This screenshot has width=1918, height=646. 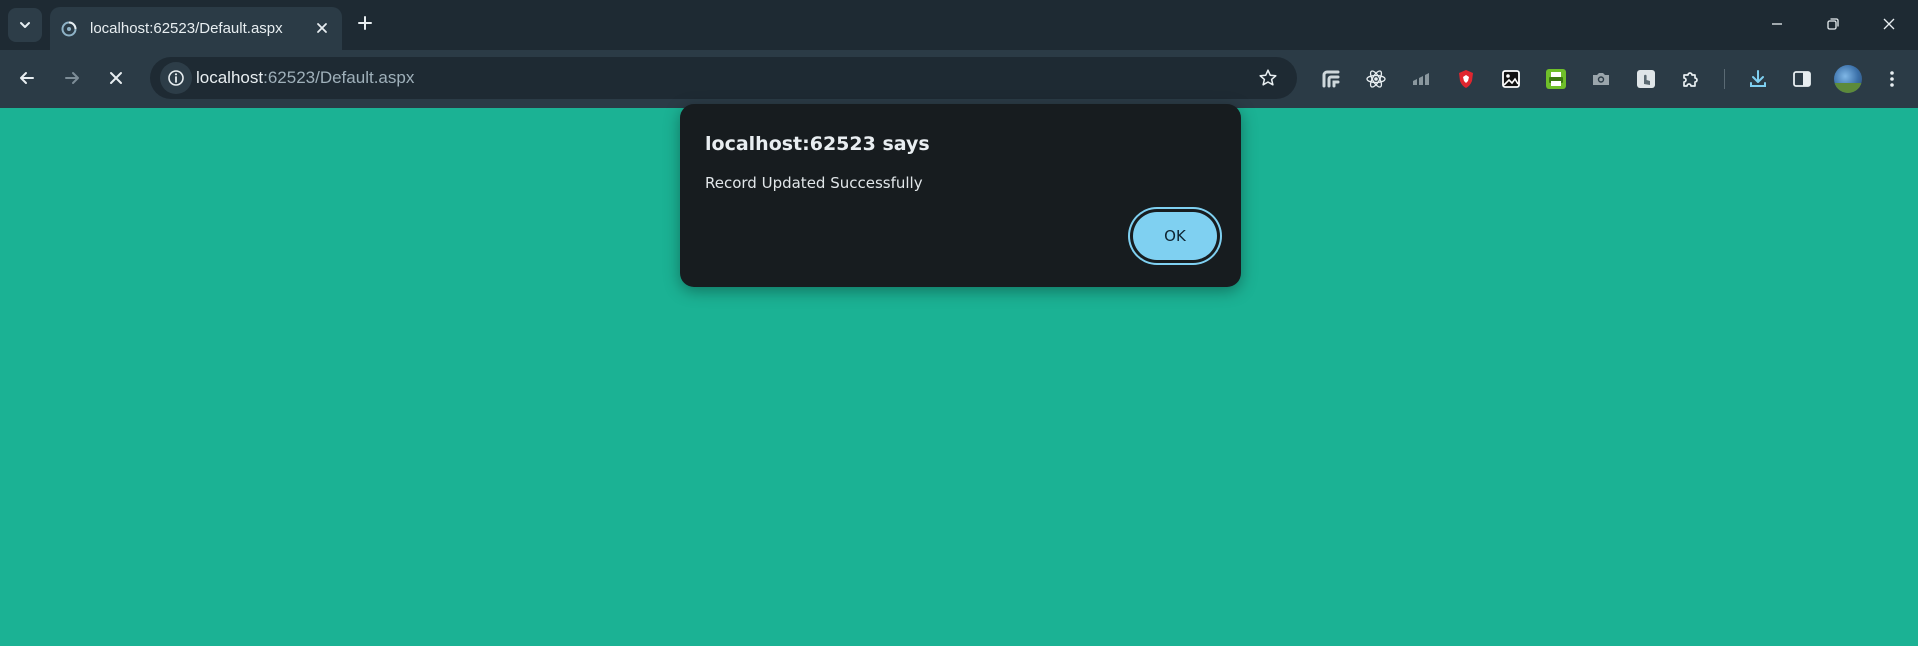 What do you see at coordinates (1601, 79) in the screenshot?
I see `camera-icon` at bounding box center [1601, 79].